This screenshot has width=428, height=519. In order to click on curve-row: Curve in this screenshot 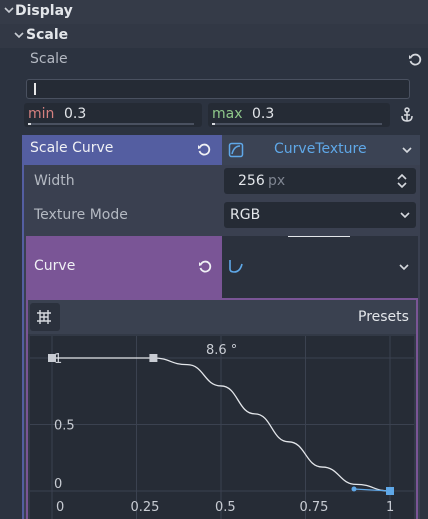, I will do `click(124, 267)`.